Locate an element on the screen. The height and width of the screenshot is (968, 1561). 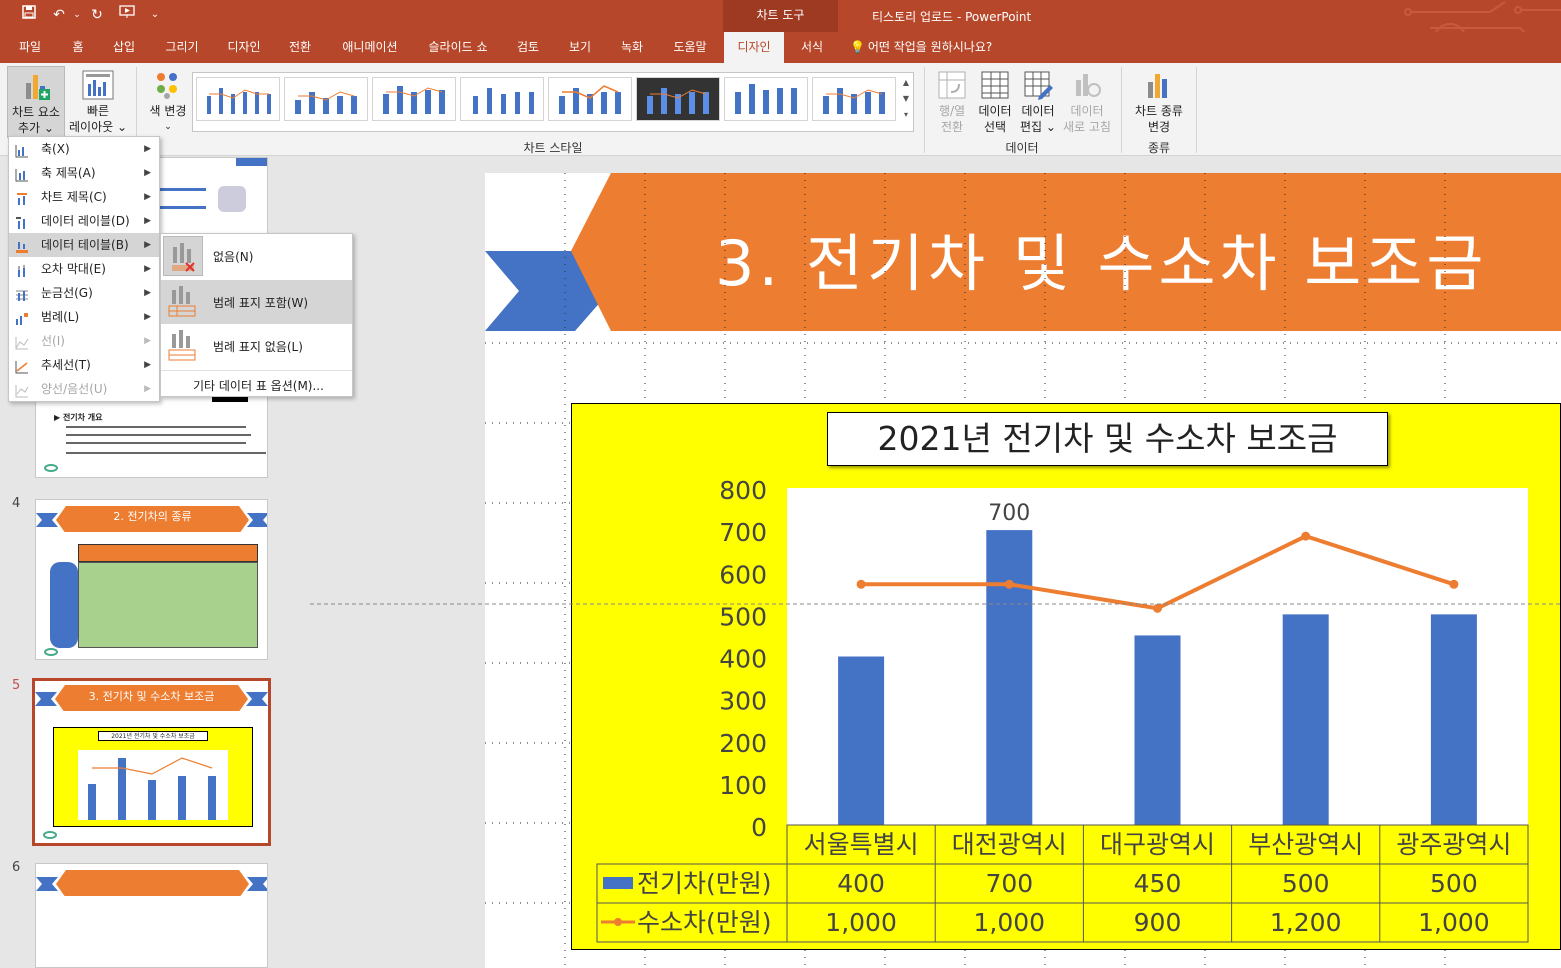
submenu-item-none: 없음(N) is located at coordinates (256, 256).